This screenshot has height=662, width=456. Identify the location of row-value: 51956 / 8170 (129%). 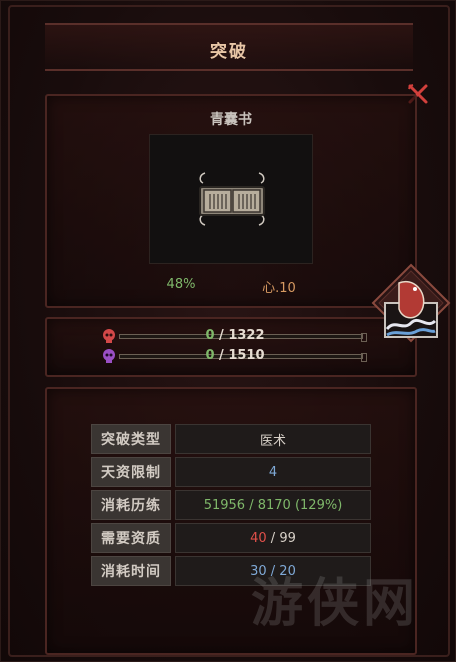
(273, 505).